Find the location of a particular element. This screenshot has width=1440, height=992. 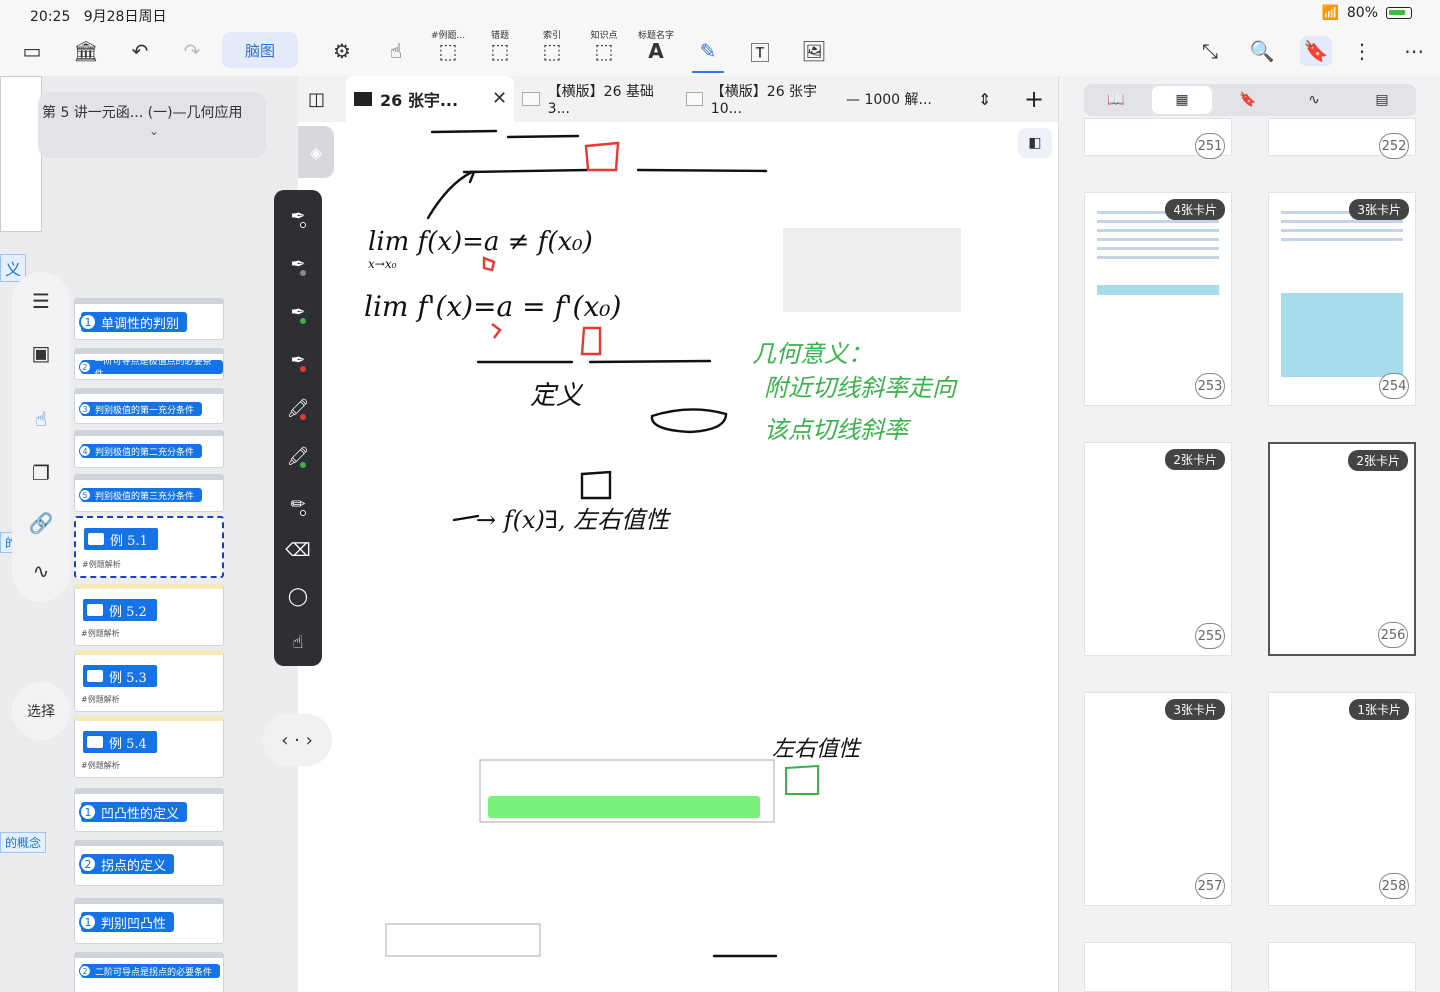

ink-toolbar: ✒ ✒ ✒ ✒ 🖍 🖍 ✏ ⌫ ◯ ☝ is located at coordinates (298, 428).